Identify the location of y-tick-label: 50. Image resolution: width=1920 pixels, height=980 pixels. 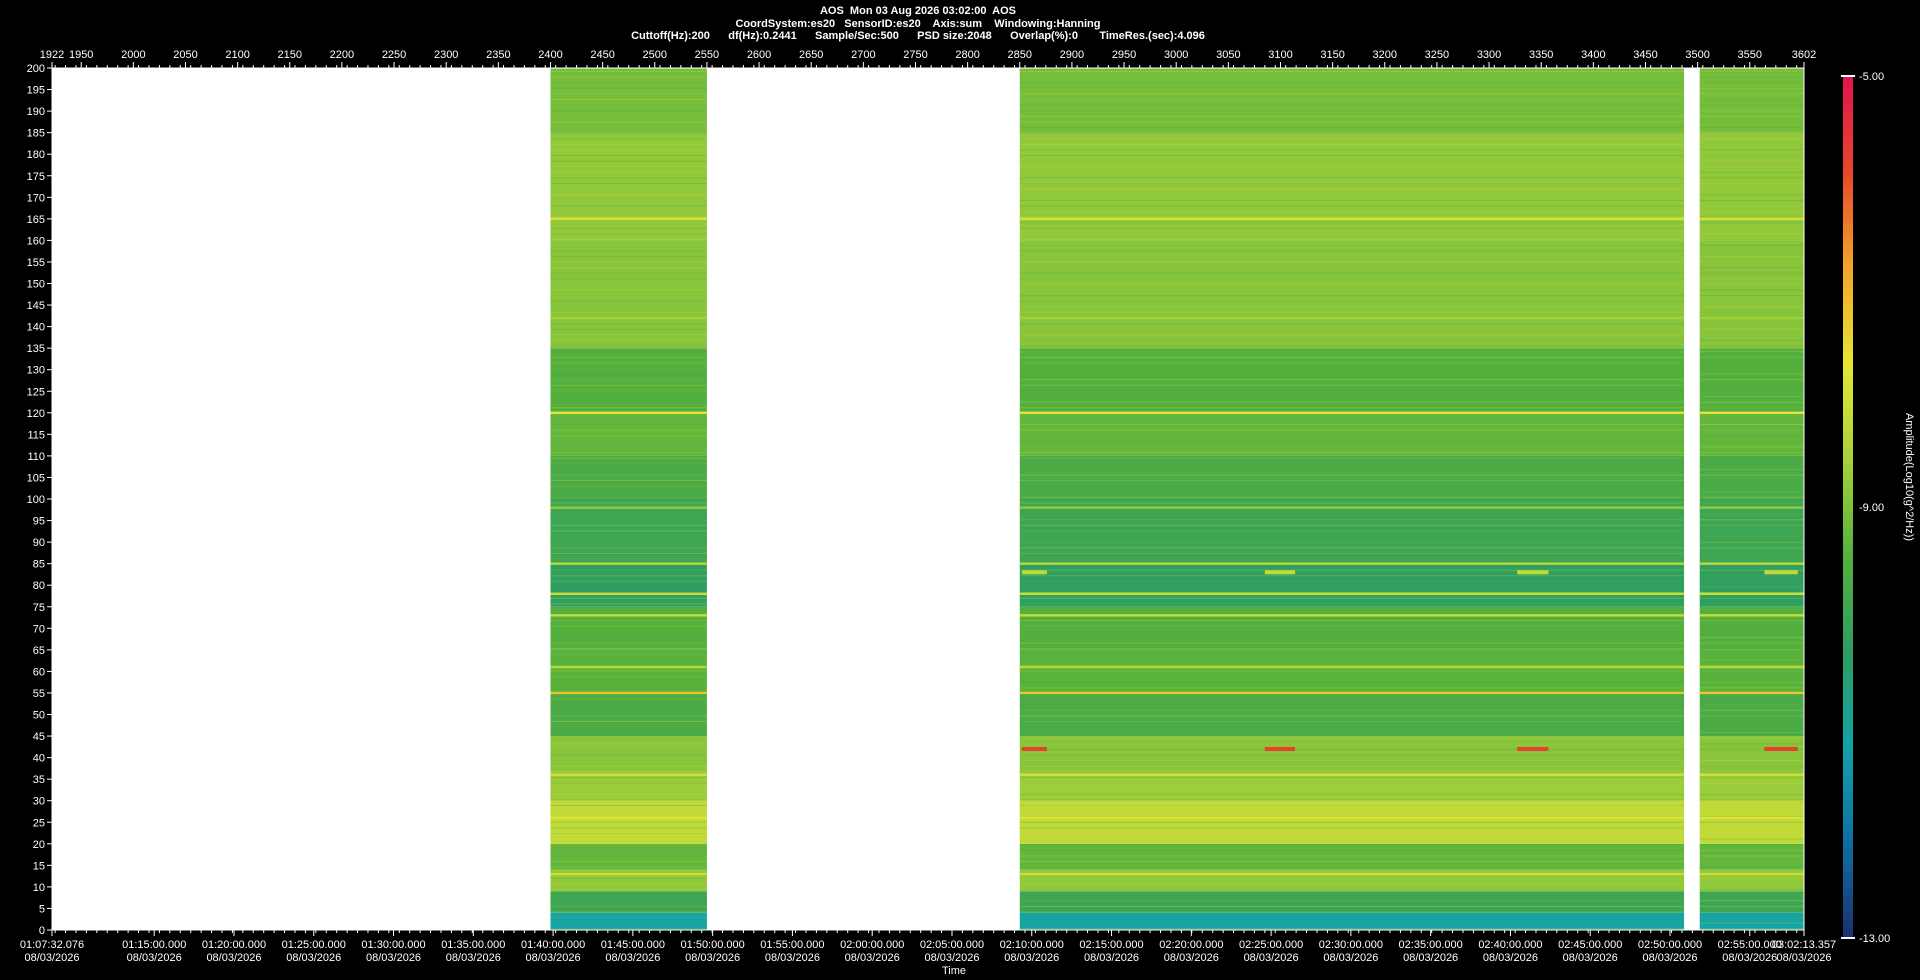
(39, 716).